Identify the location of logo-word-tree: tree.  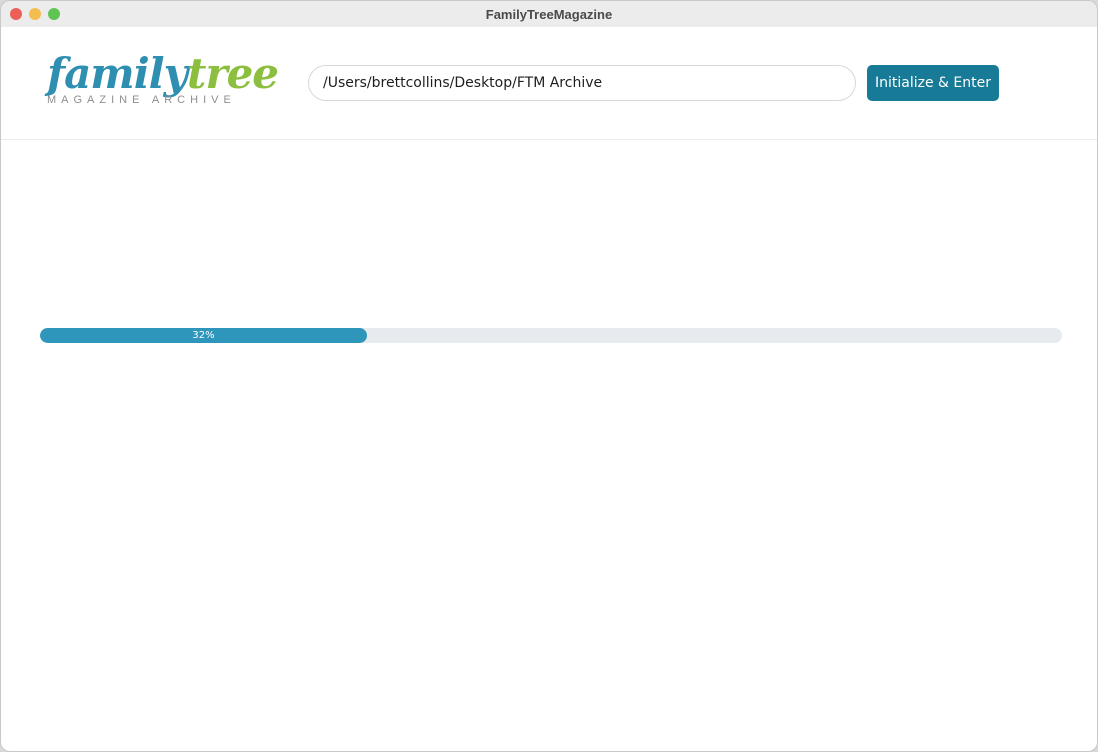
(233, 73).